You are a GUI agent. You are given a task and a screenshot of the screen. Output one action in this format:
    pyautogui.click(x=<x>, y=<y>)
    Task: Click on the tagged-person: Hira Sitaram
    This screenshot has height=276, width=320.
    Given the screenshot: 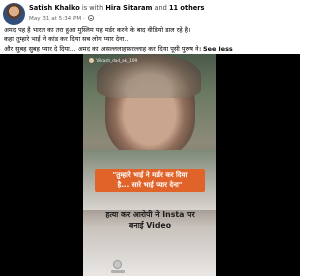 What is the action you would take?
    pyautogui.click(x=128, y=8)
    